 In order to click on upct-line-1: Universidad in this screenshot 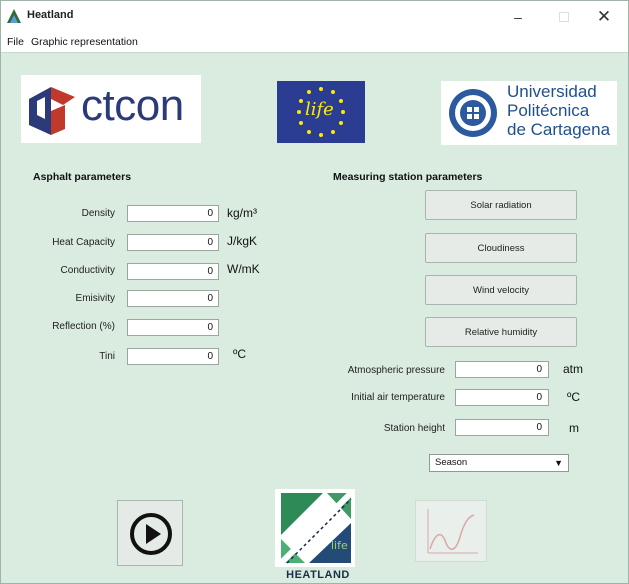, I will do `click(552, 91)`.